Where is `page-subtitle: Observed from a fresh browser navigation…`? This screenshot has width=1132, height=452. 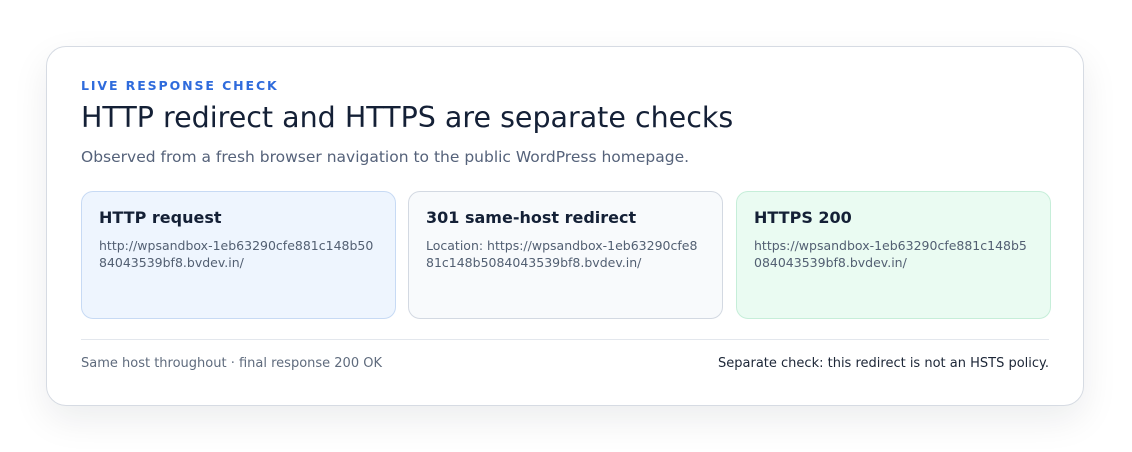 page-subtitle: Observed from a fresh browser navigation… is located at coordinates (385, 157).